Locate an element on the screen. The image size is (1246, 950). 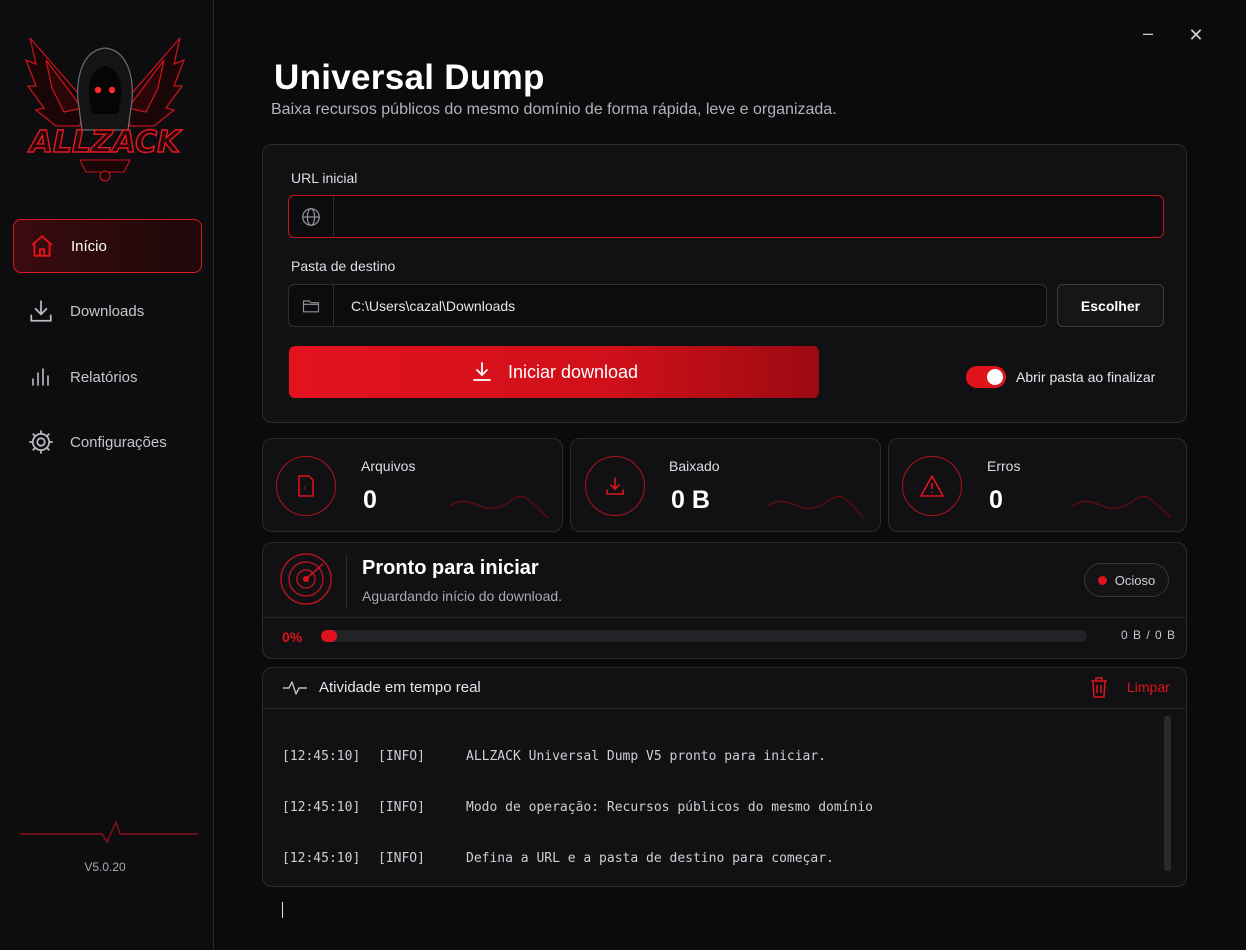
close-button: ✕ is located at coordinates (1196, 35).